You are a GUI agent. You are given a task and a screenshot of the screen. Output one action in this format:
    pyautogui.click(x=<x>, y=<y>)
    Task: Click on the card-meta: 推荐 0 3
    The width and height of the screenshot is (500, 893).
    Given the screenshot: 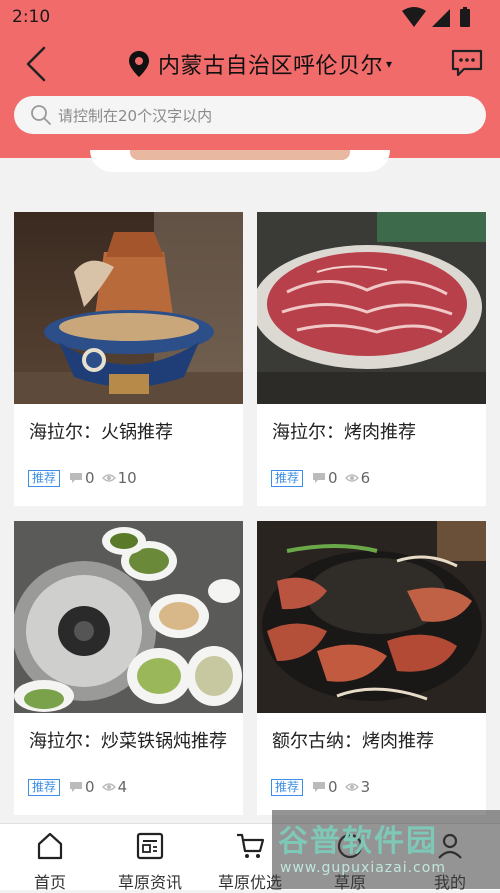 What is the action you would take?
    pyautogui.click(x=324, y=787)
    